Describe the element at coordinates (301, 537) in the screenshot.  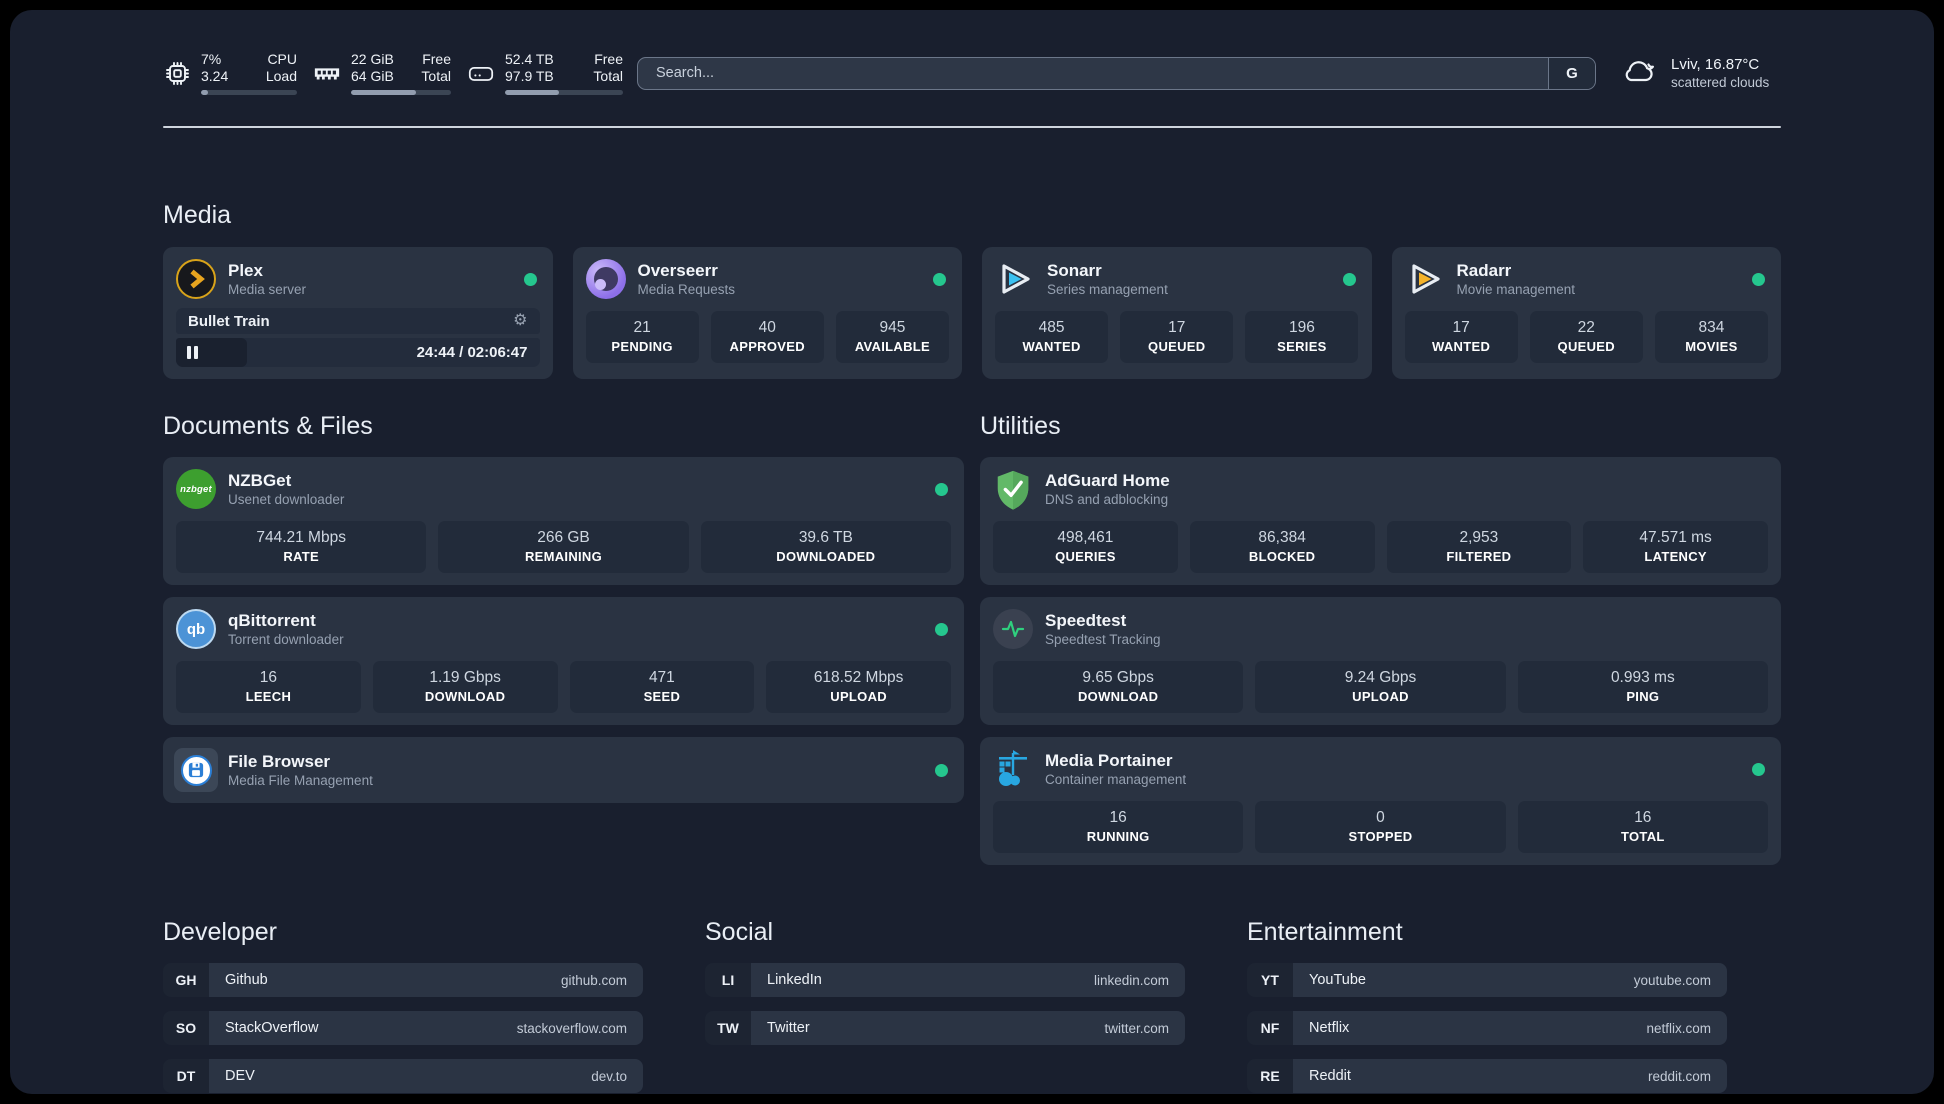
I see `stat-value: 744.21 Mbps` at that location.